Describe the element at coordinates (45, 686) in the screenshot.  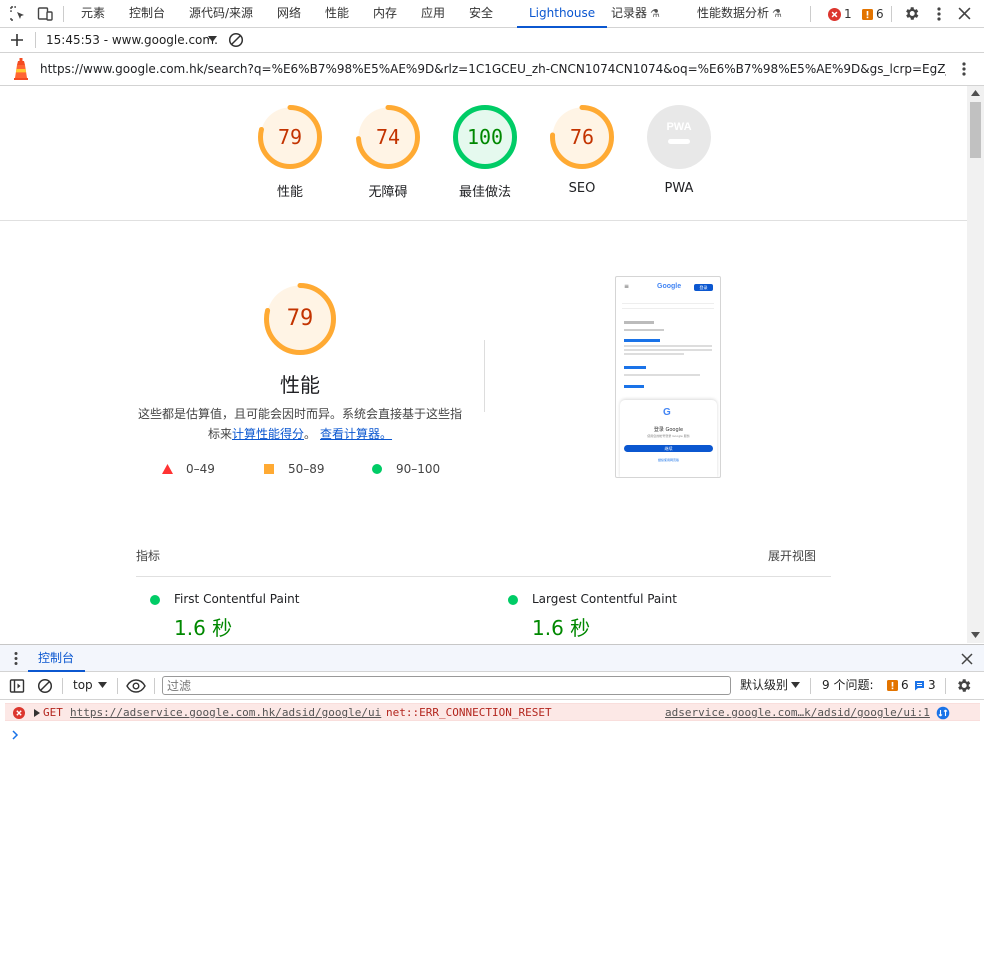
I see `clear-console-icon` at that location.